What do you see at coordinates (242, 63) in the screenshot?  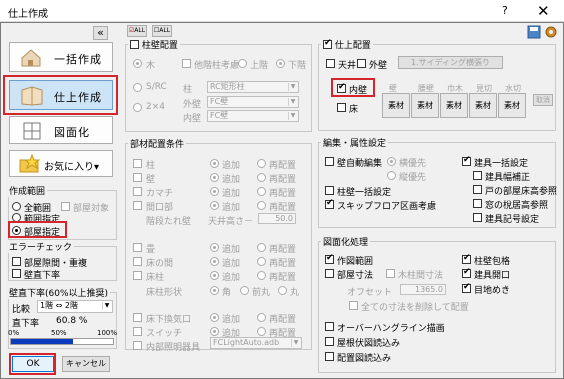 I see `joukai-radio` at bounding box center [242, 63].